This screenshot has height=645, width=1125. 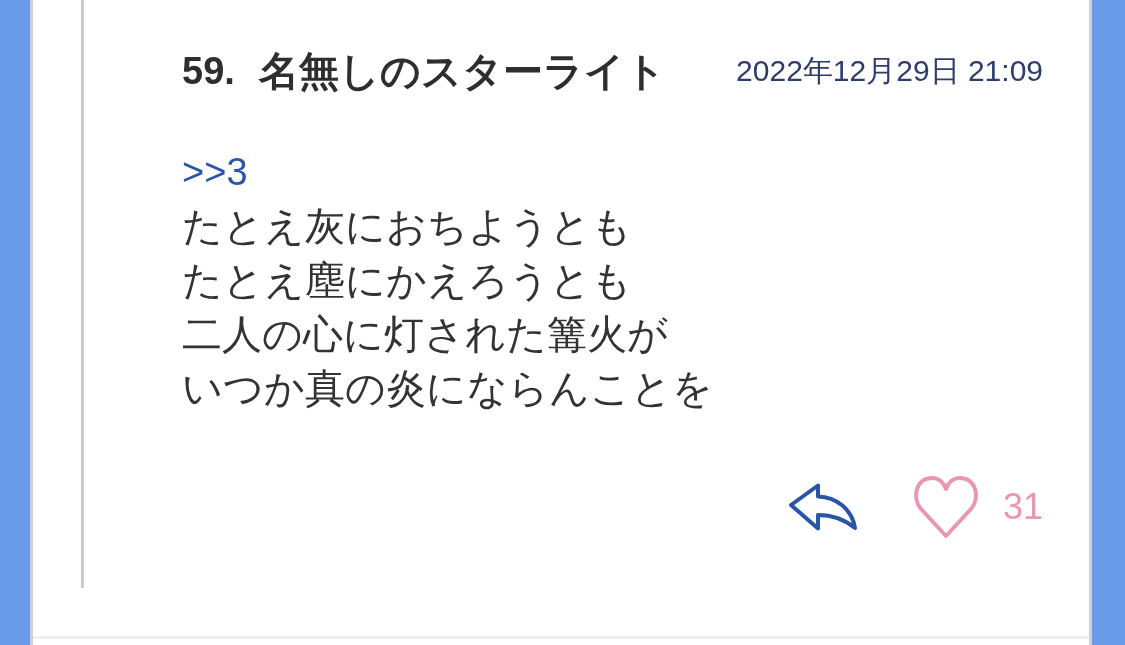 I want to click on reply-anchor-link: >>3, so click(x=215, y=172).